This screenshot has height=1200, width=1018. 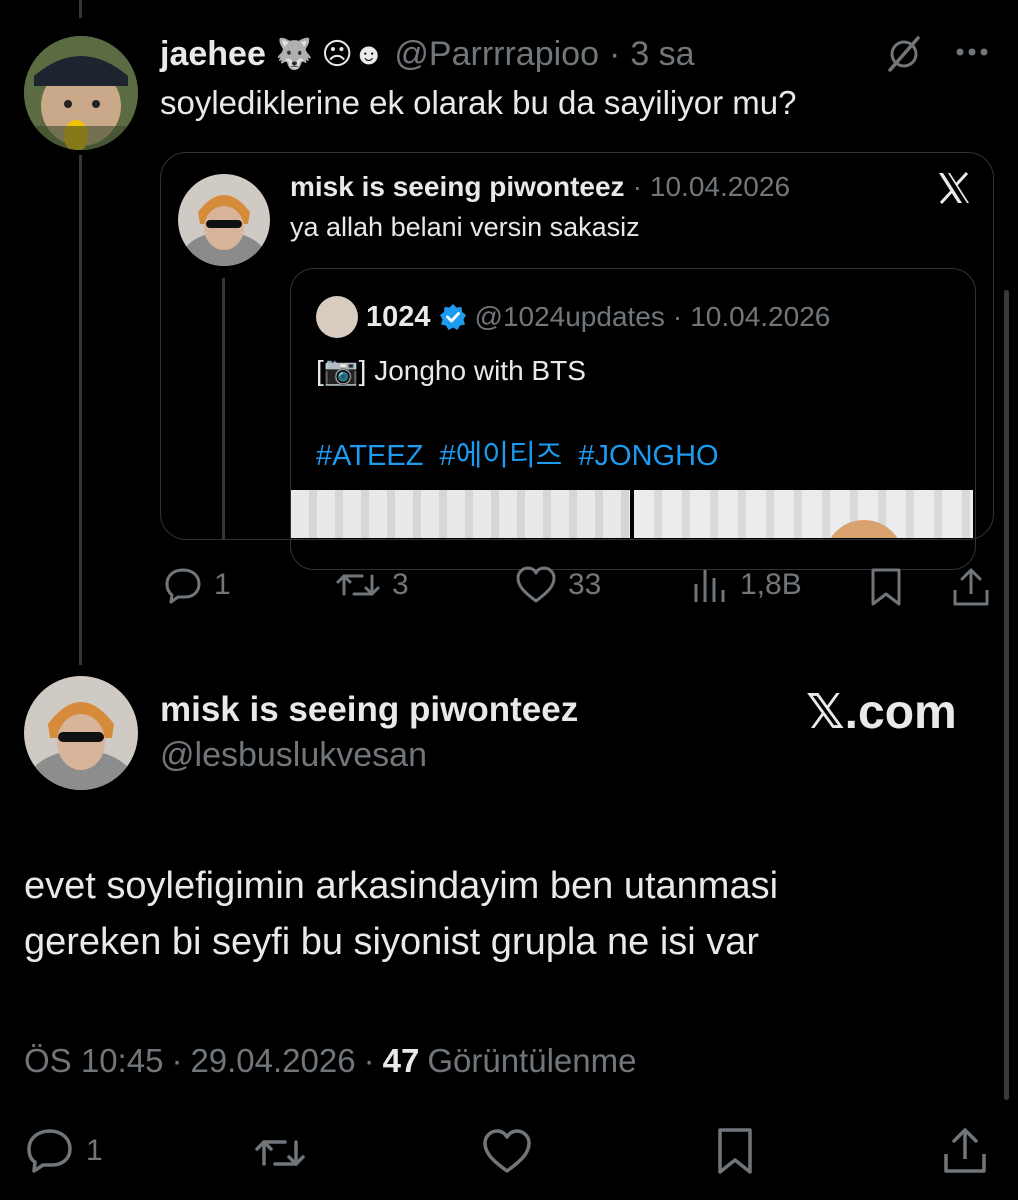 What do you see at coordinates (453, 317) in the screenshot?
I see `verified-badge-icon` at bounding box center [453, 317].